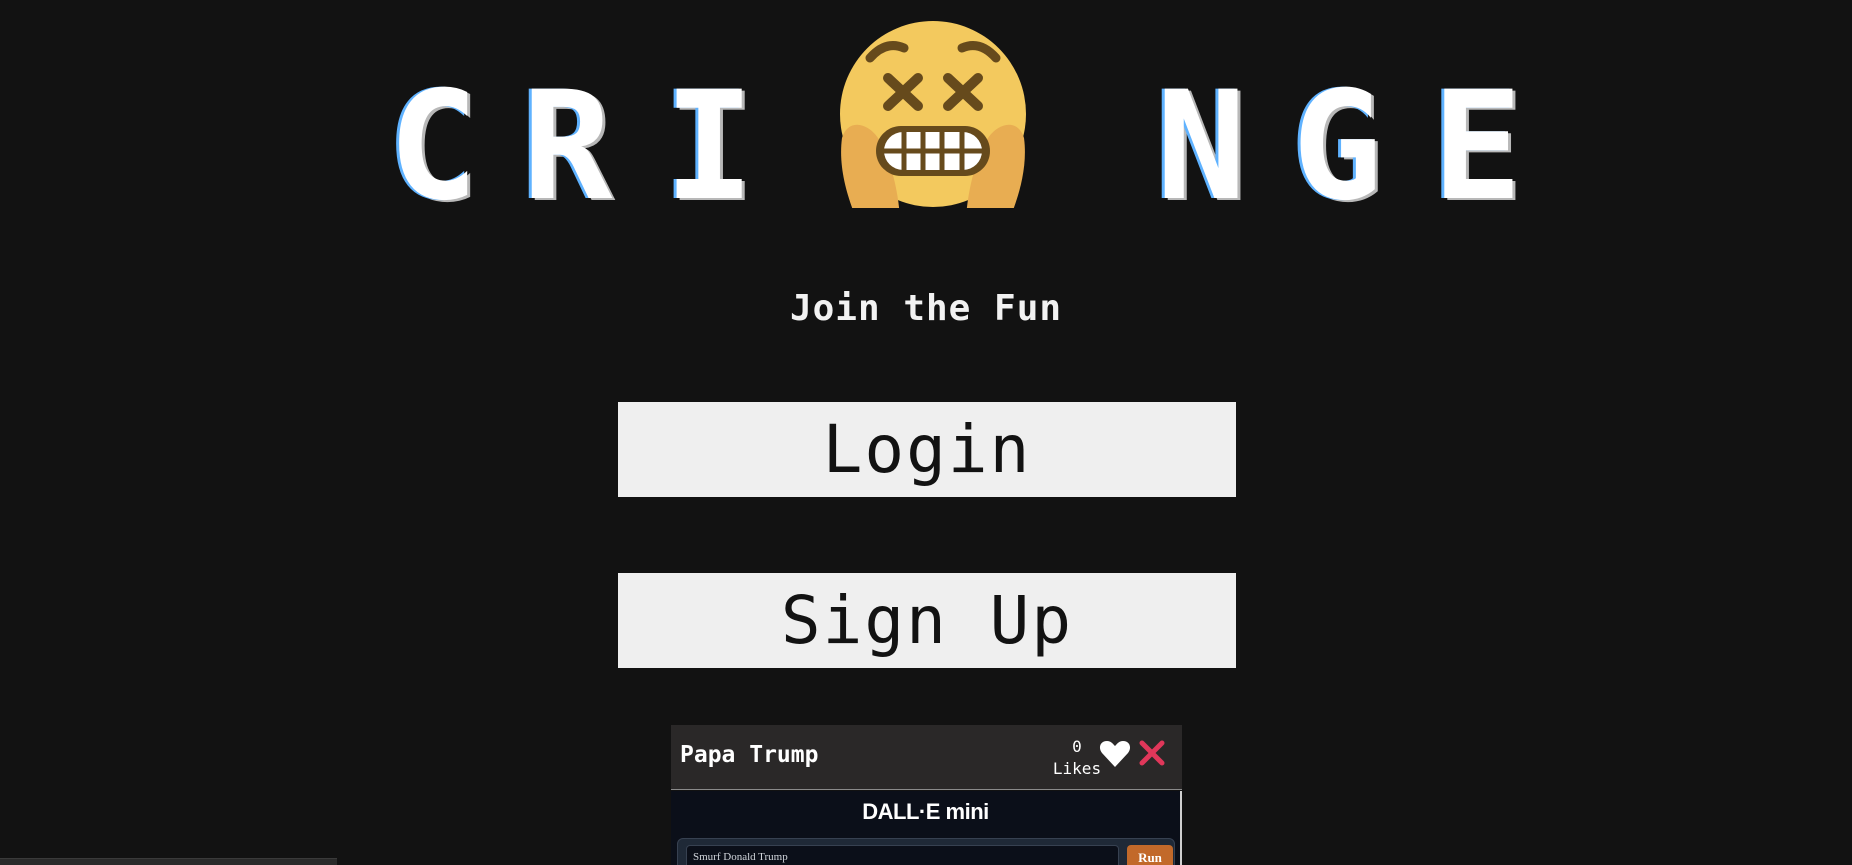 Image resolution: width=1852 pixels, height=865 pixels. What do you see at coordinates (1077, 758) in the screenshot?
I see `likes-counter: 0 Likes` at bounding box center [1077, 758].